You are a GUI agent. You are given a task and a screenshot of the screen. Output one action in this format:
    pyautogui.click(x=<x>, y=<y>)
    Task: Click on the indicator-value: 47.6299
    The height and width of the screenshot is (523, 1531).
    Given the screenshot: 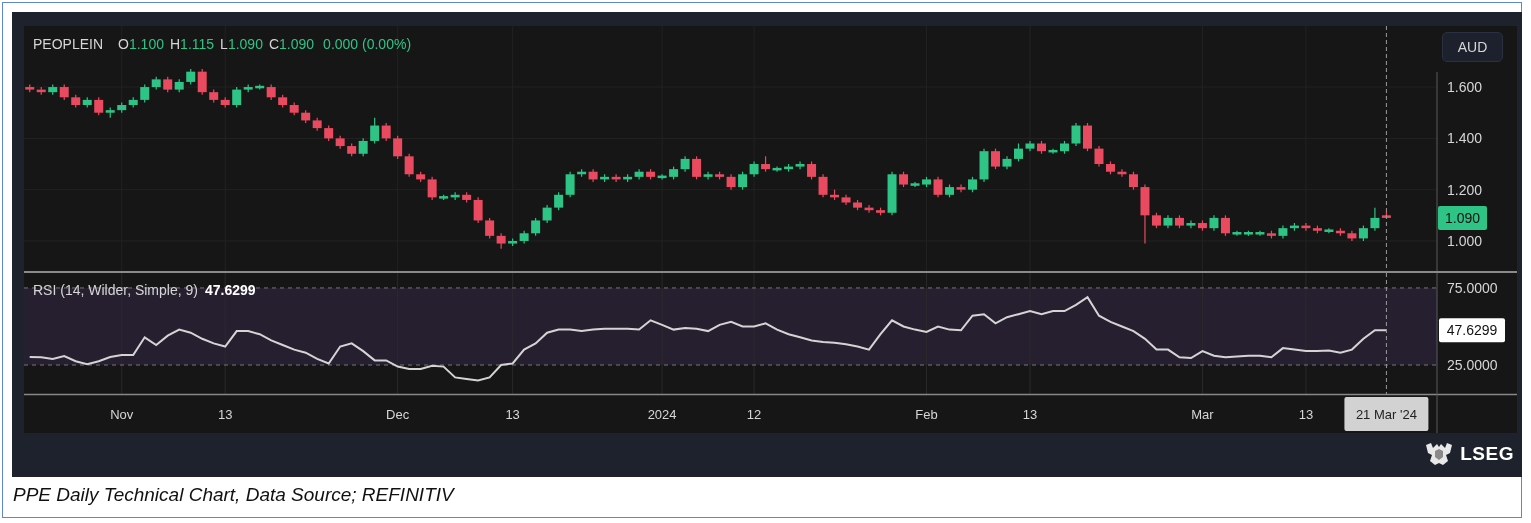 What is the action you would take?
    pyautogui.click(x=230, y=290)
    